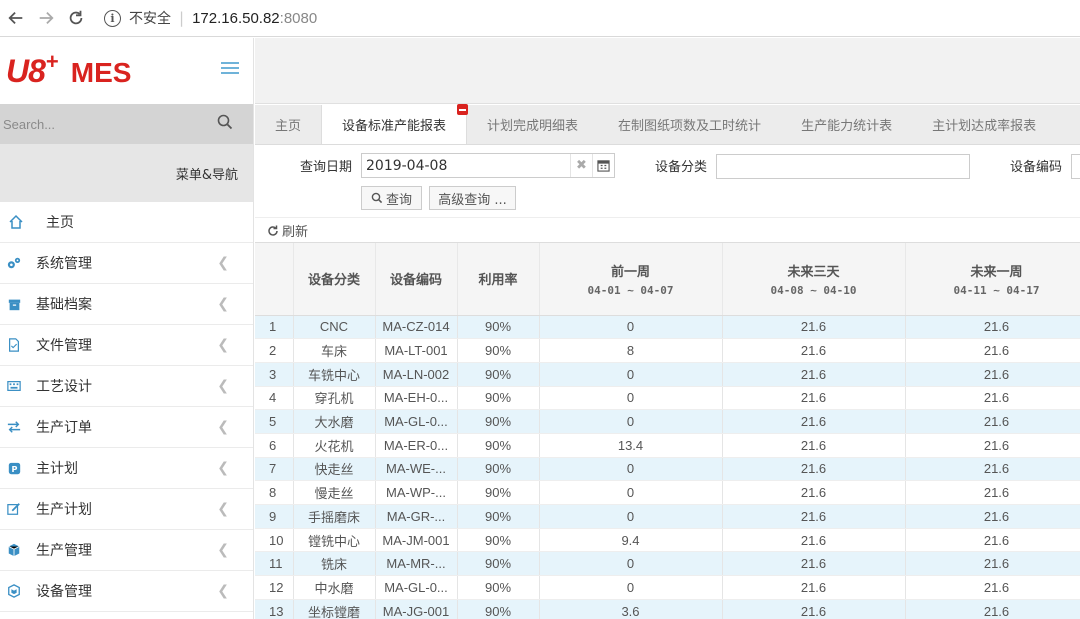 This screenshot has width=1080, height=619. What do you see at coordinates (1036, 167) in the screenshot?
I see `code-label: 设备编码` at bounding box center [1036, 167].